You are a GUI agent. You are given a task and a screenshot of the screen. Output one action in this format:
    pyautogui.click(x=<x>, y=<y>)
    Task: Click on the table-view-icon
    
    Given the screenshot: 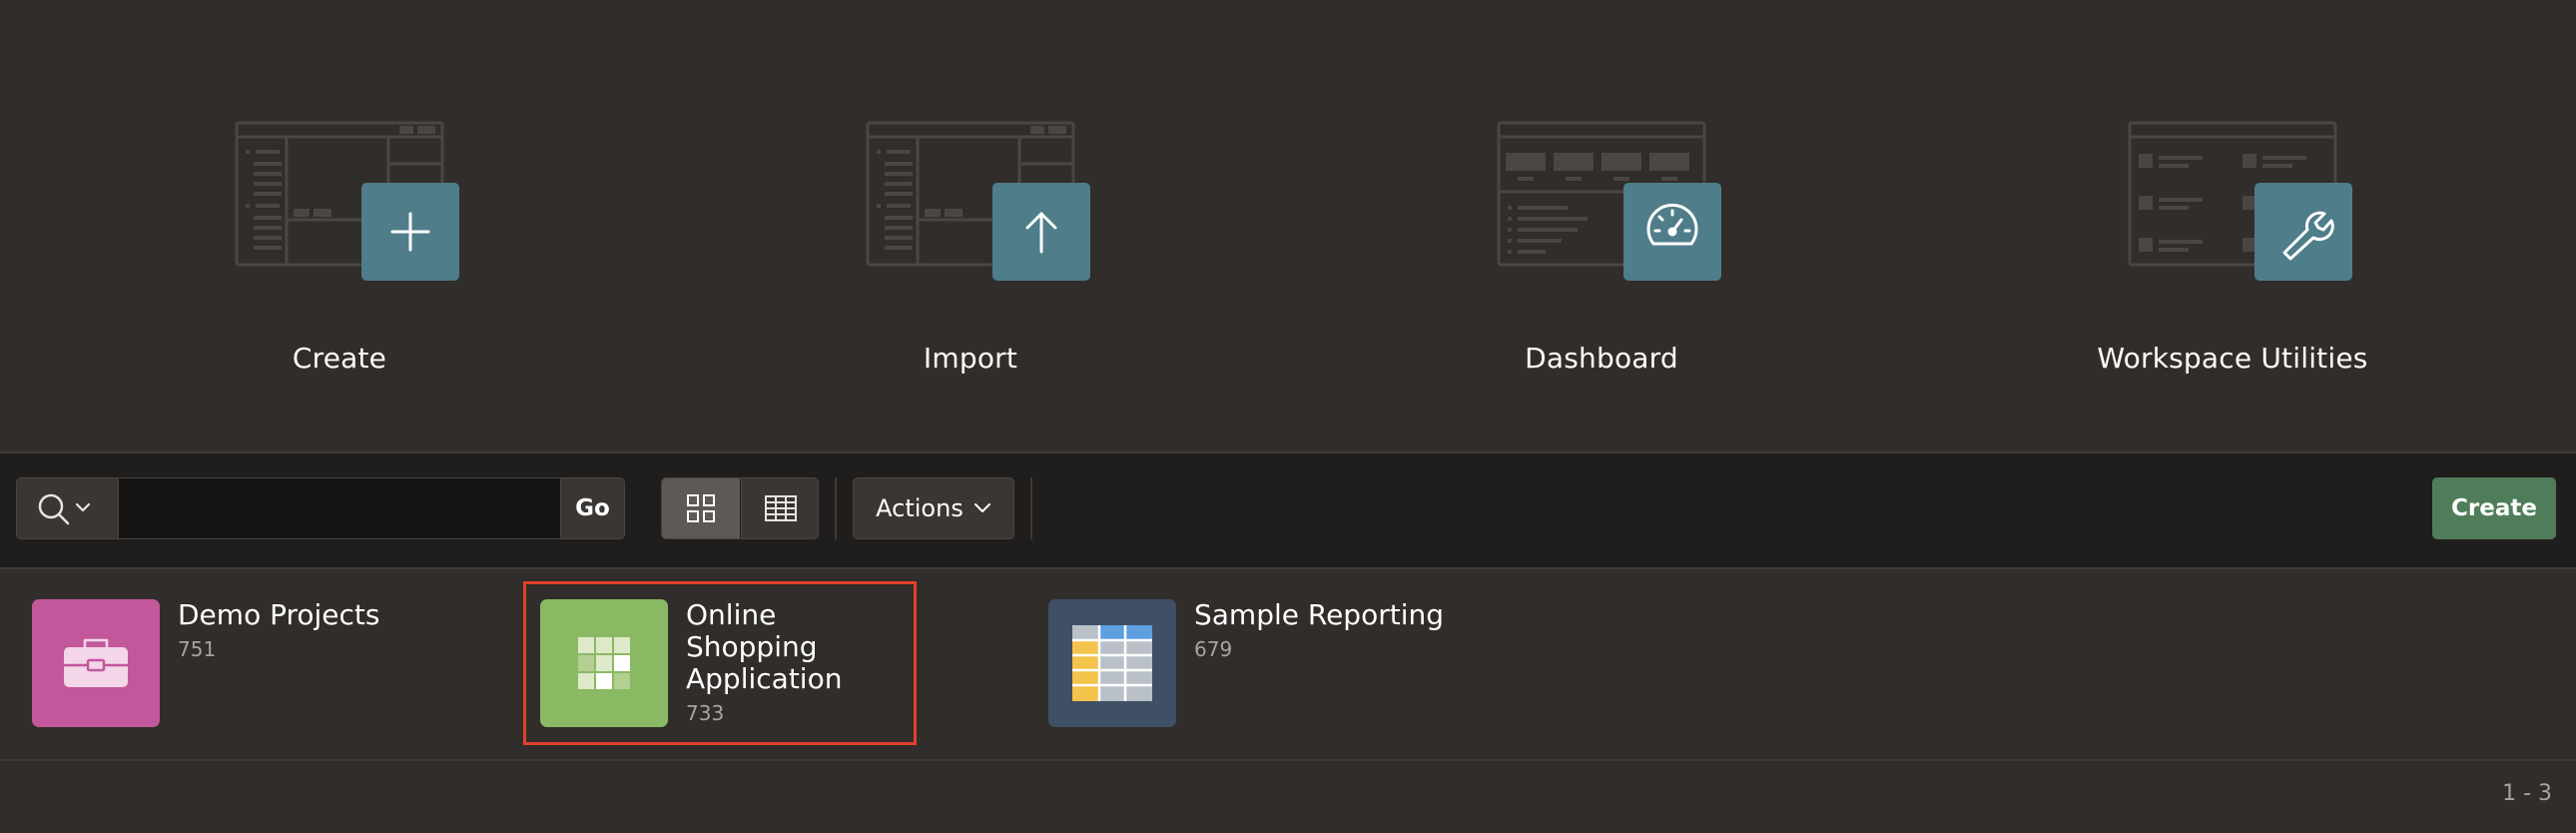 What is the action you would take?
    pyautogui.click(x=780, y=508)
    